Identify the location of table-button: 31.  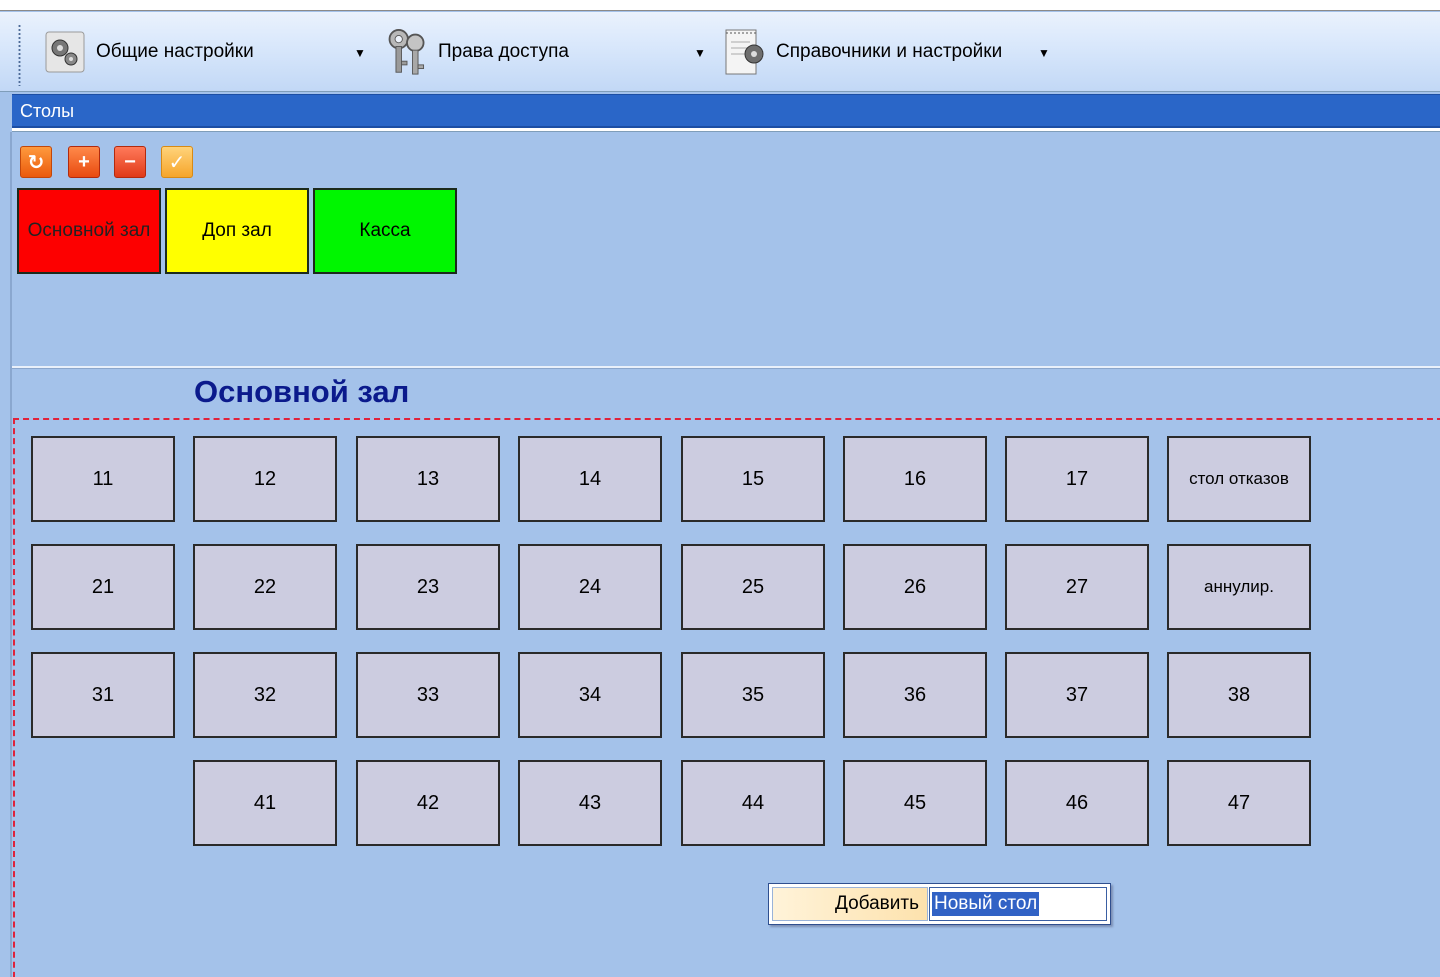
(103, 695).